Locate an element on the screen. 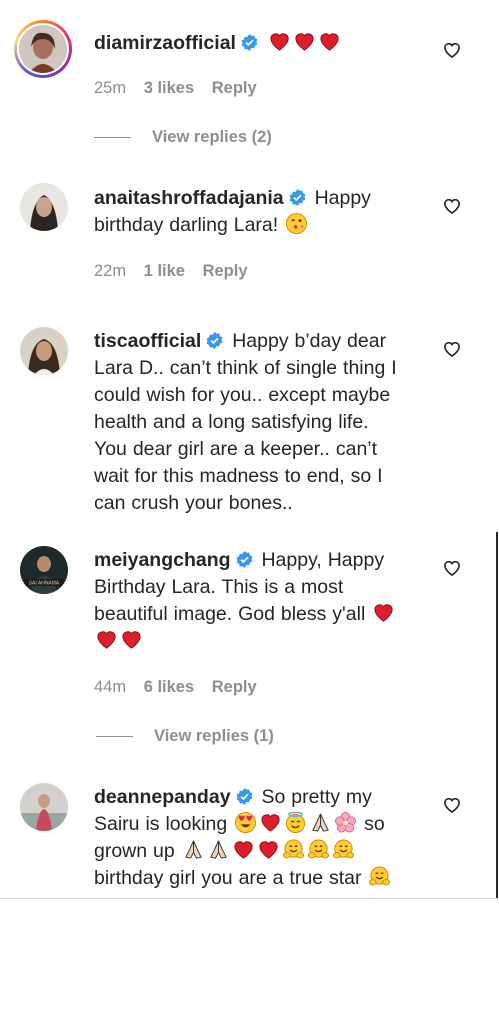 This screenshot has height=1016, width=499. comment-likes: 3 likes is located at coordinates (169, 88).